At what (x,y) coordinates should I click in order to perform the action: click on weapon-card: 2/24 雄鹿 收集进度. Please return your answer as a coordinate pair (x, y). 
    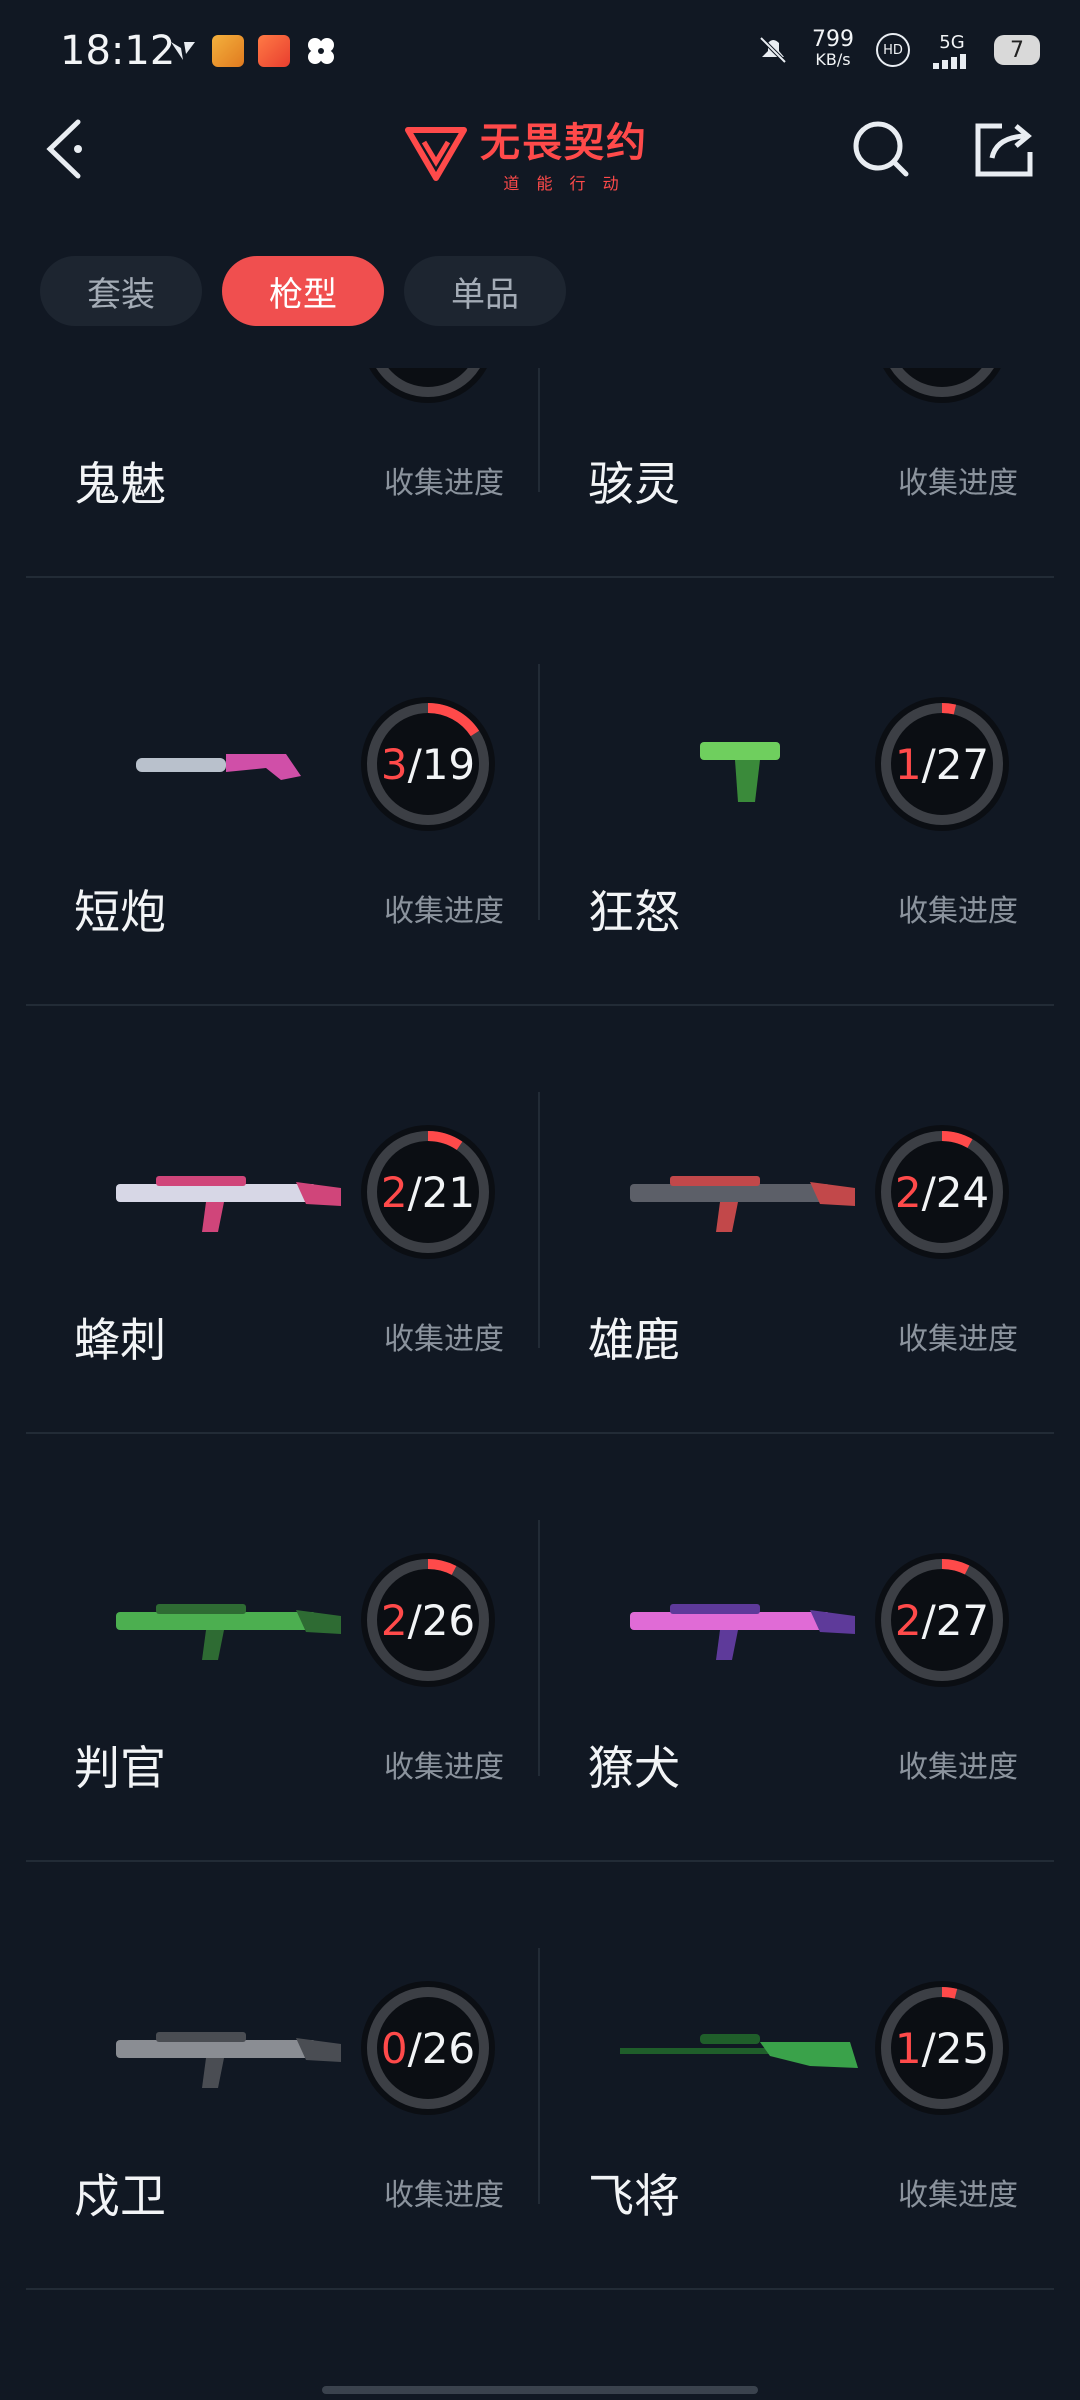
    Looking at the image, I should click on (797, 1219).